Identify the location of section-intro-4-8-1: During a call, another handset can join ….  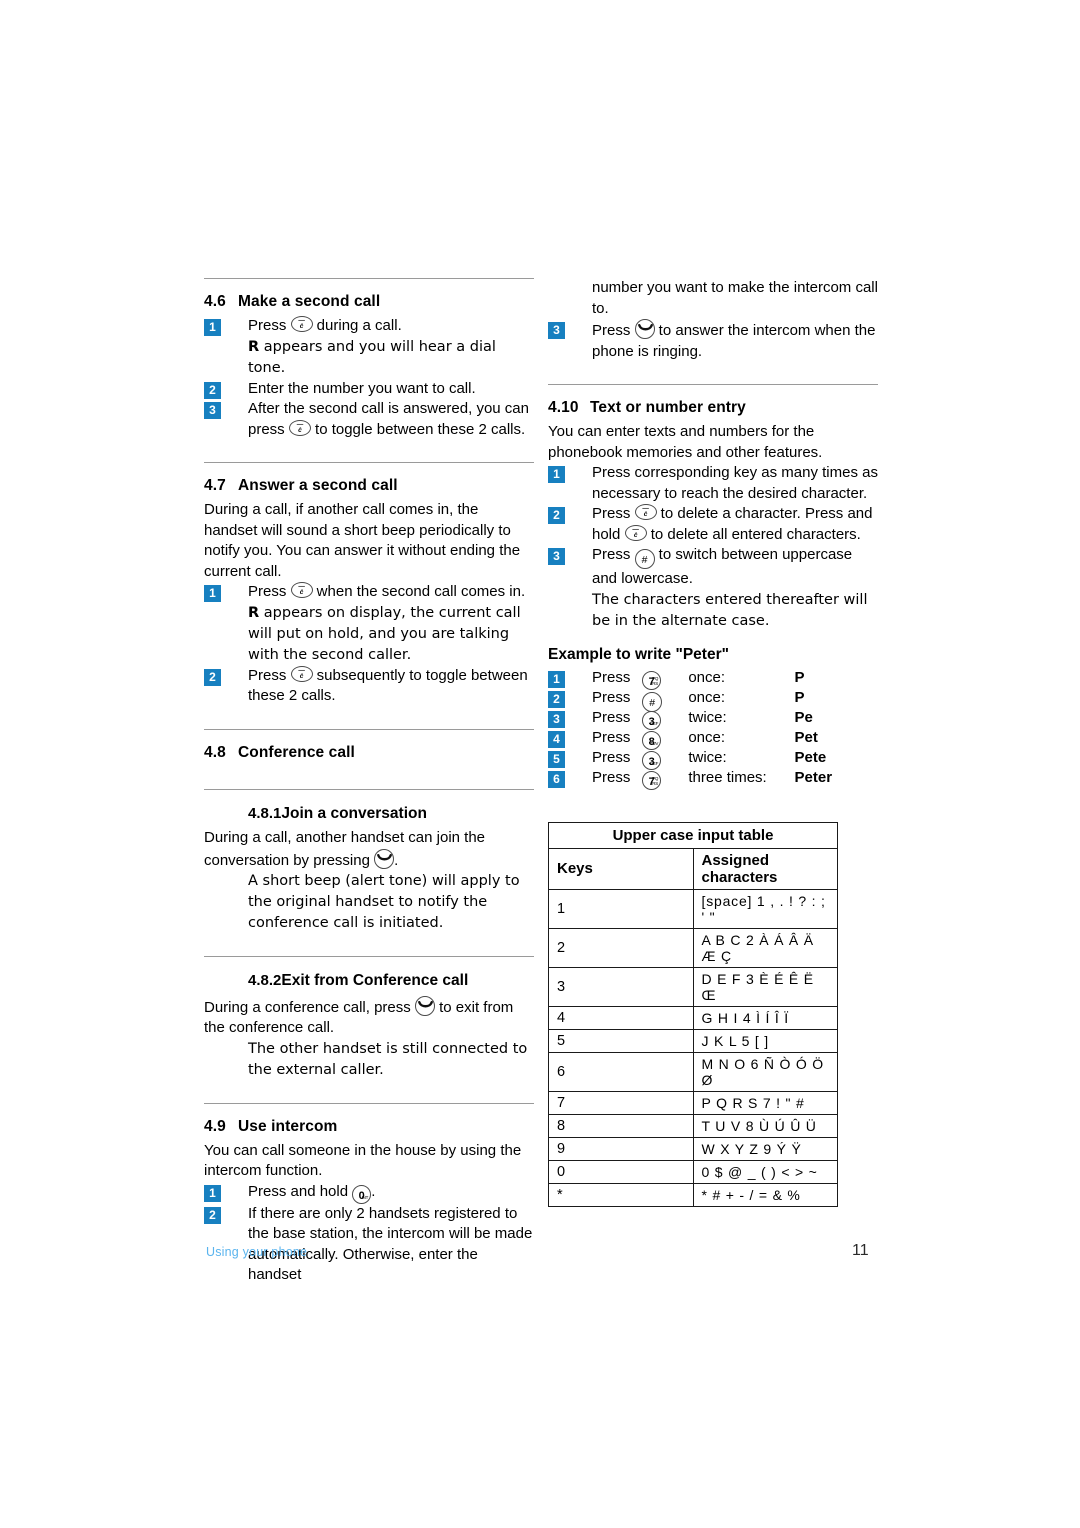
(345, 849).